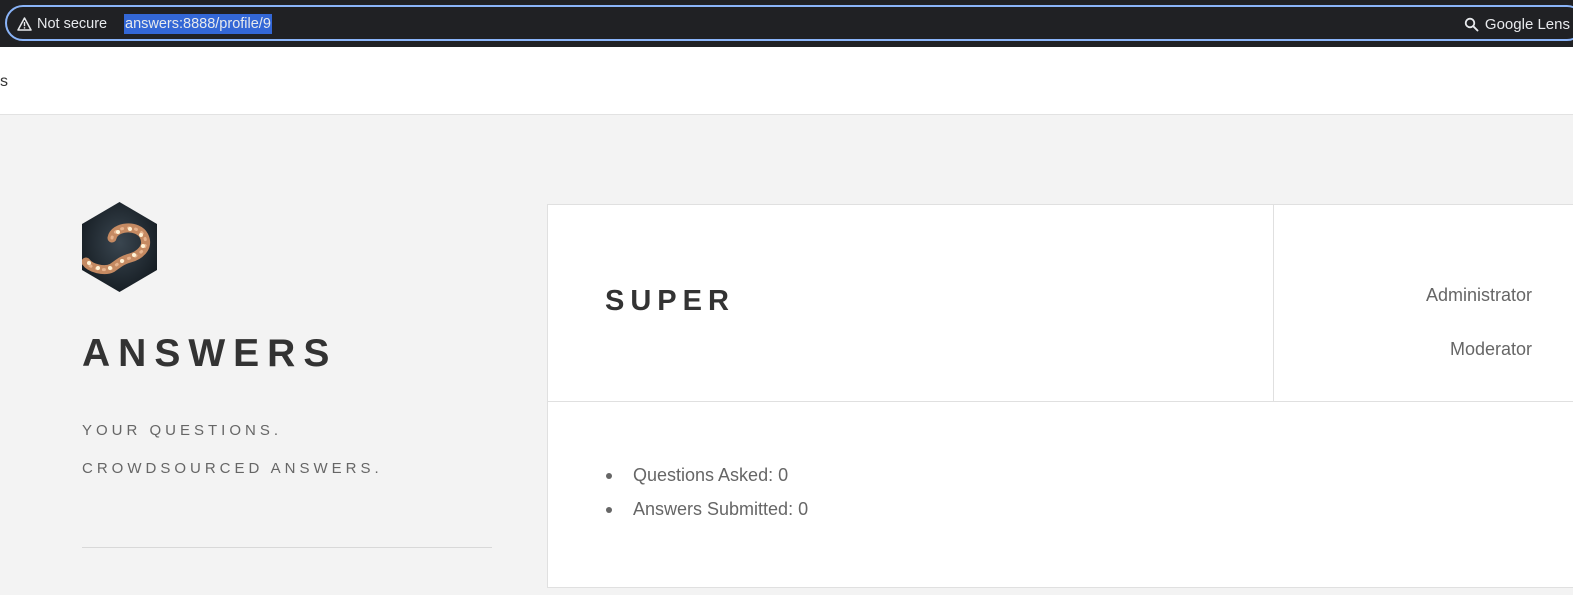  What do you see at coordinates (1273, 303) in the screenshot?
I see `header-column-divider` at bounding box center [1273, 303].